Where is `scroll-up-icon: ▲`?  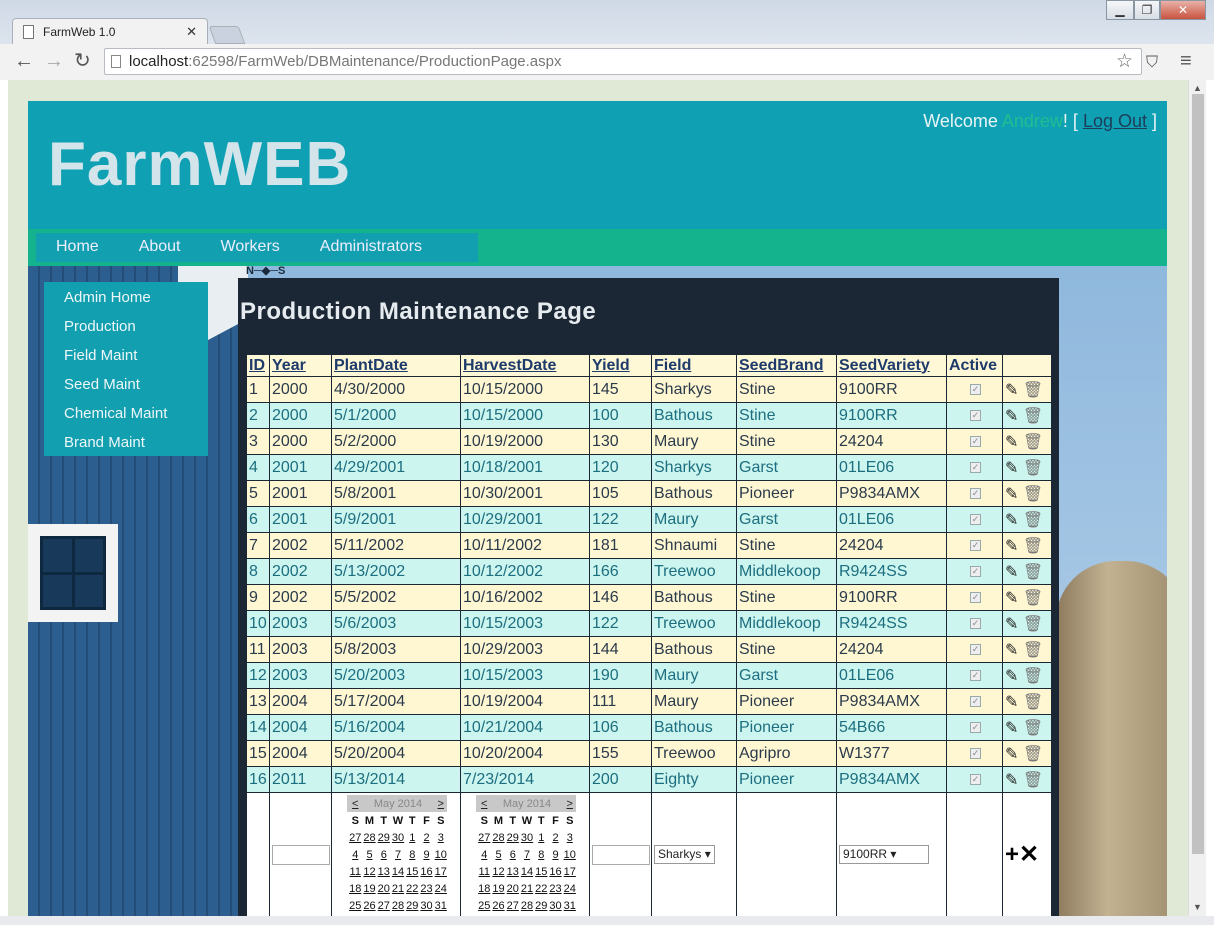
scroll-up-icon: ▲ is located at coordinates (1197, 88).